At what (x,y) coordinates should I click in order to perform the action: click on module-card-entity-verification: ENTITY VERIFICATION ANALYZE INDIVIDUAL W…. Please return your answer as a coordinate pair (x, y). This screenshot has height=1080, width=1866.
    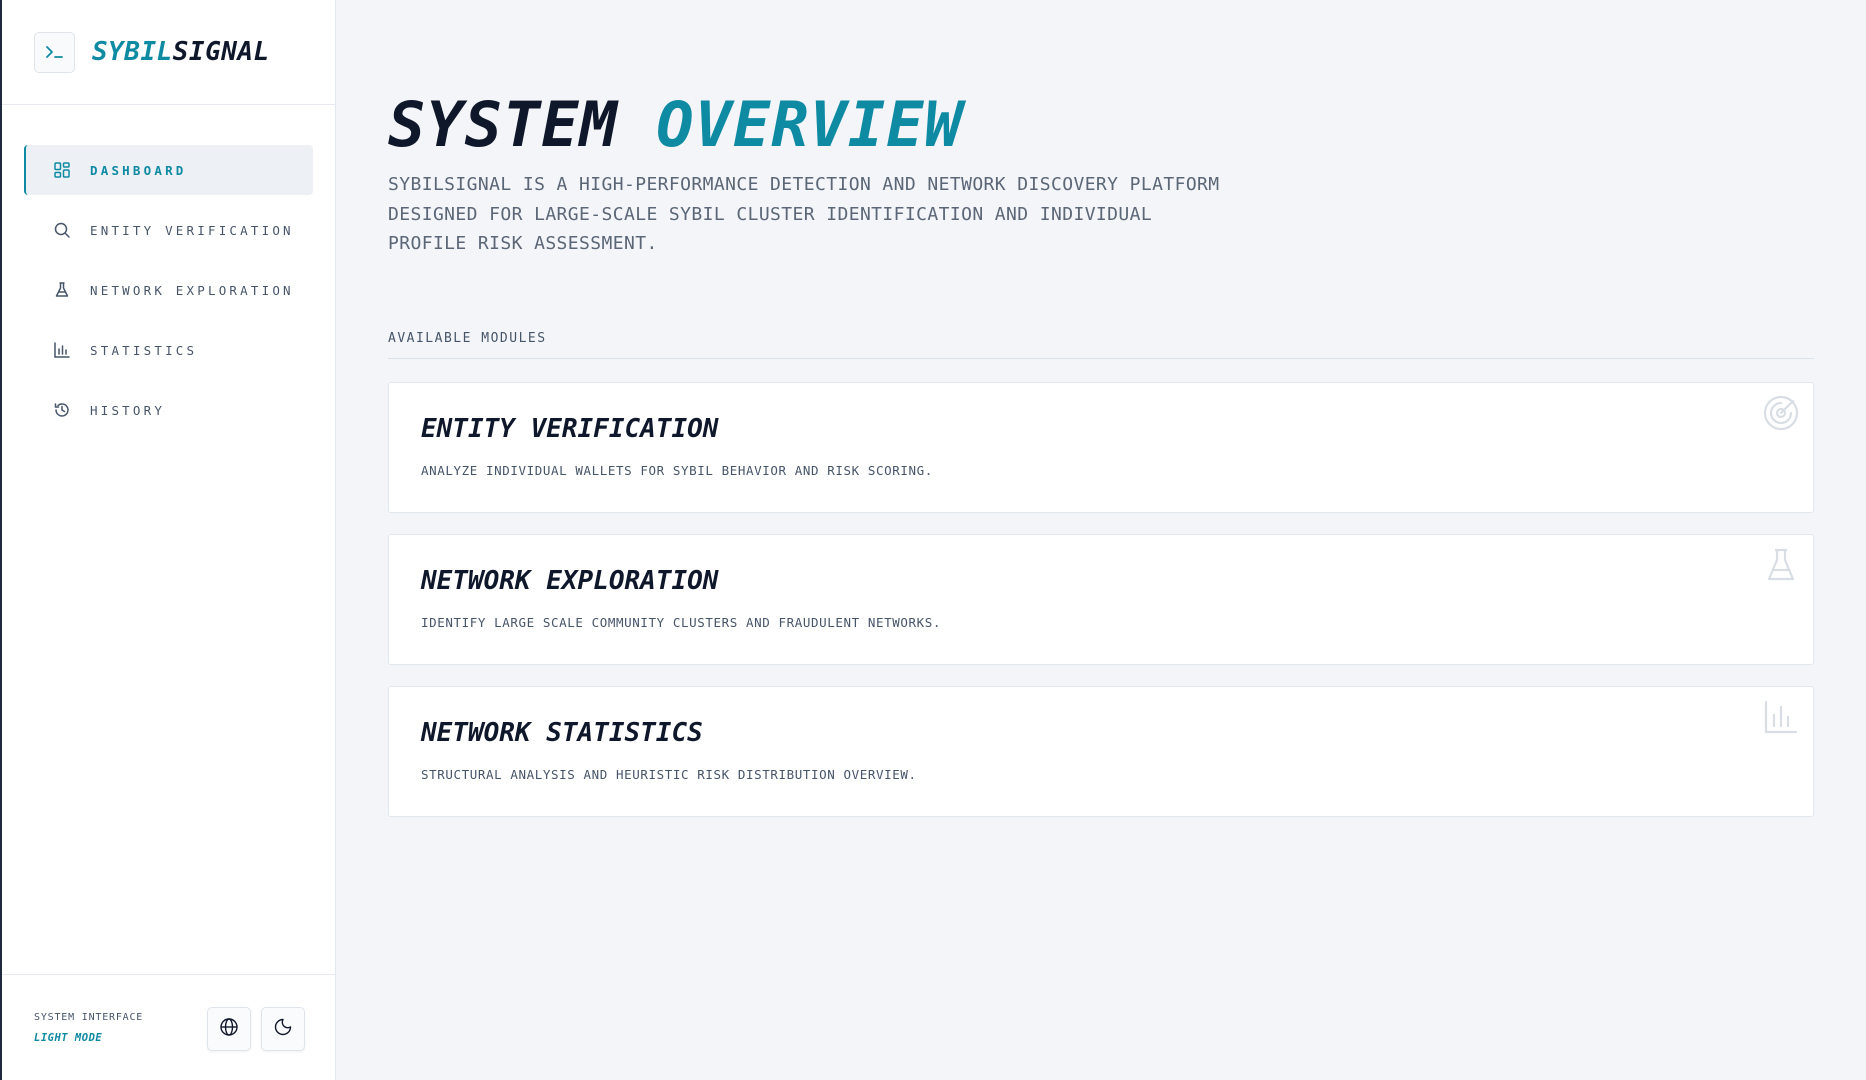
    Looking at the image, I should click on (1101, 447).